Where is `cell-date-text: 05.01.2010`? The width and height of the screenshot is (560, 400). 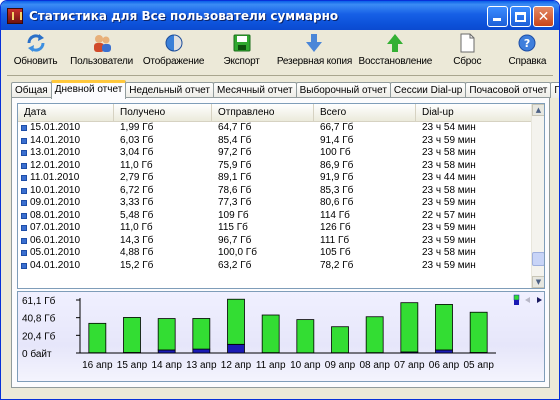
cell-date-text: 05.01.2010 is located at coordinates (55, 253).